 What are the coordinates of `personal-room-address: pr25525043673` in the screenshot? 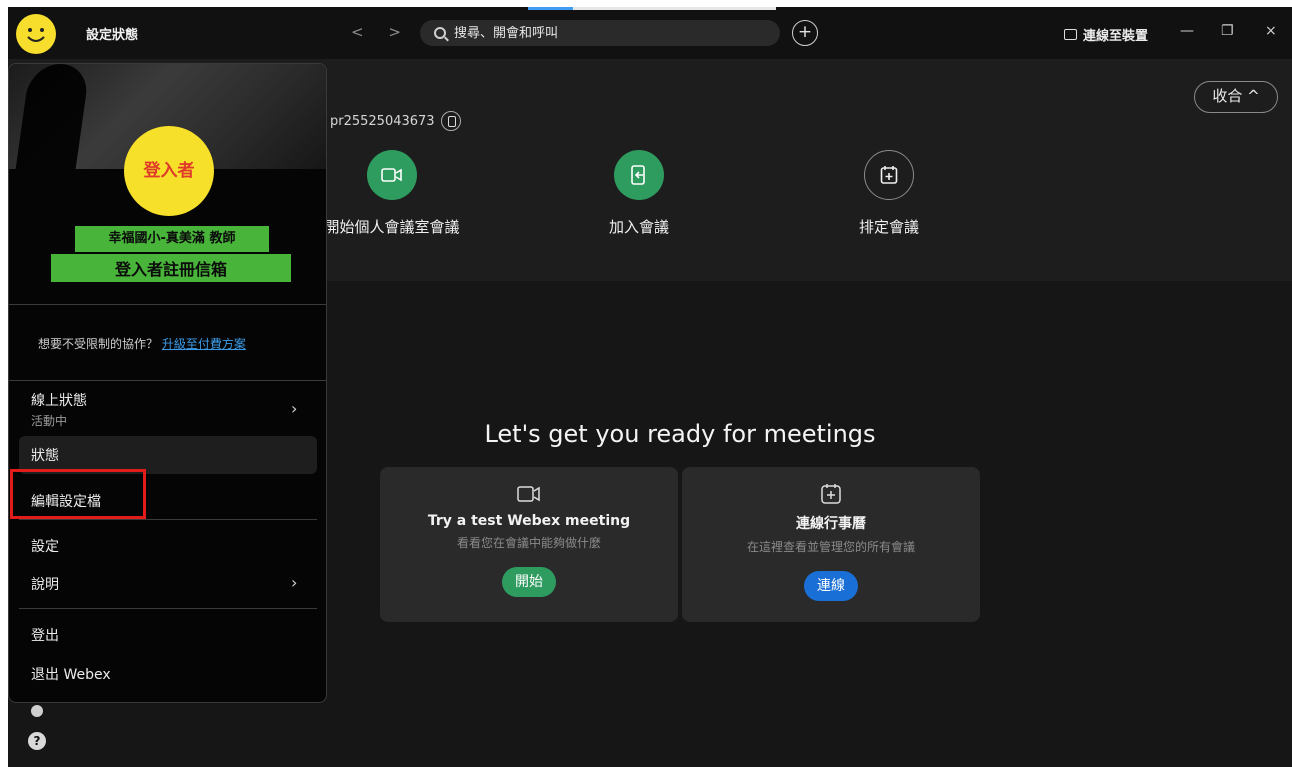 It's located at (395, 121).